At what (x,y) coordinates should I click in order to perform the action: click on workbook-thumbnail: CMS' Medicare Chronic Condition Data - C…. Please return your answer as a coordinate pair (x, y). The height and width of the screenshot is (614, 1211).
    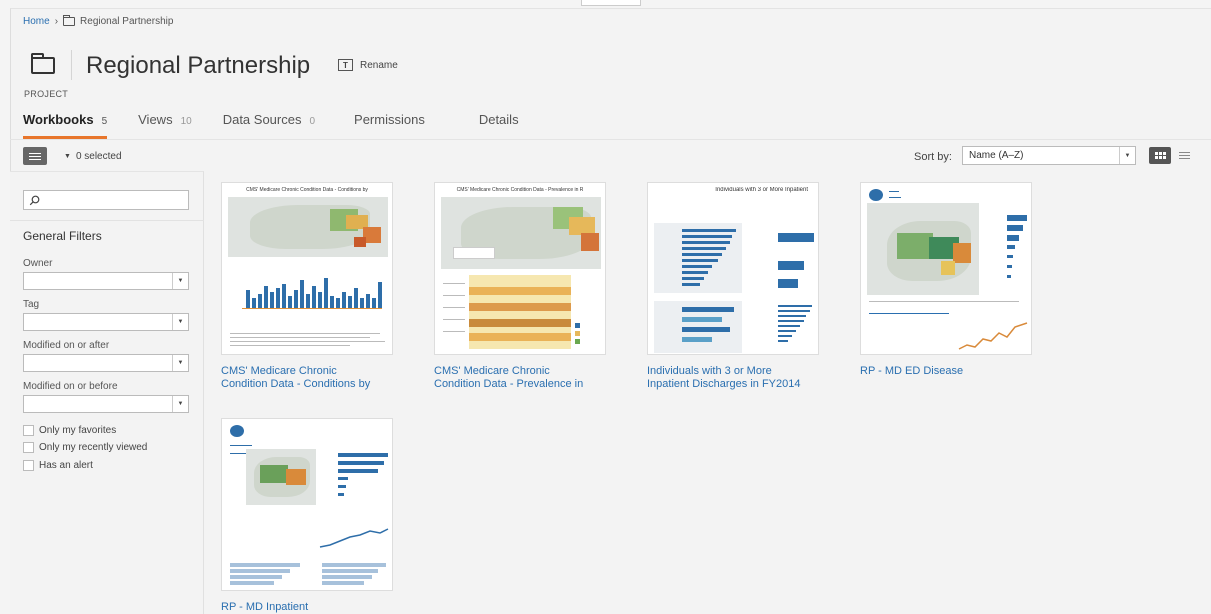
    Looking at the image, I should click on (307, 268).